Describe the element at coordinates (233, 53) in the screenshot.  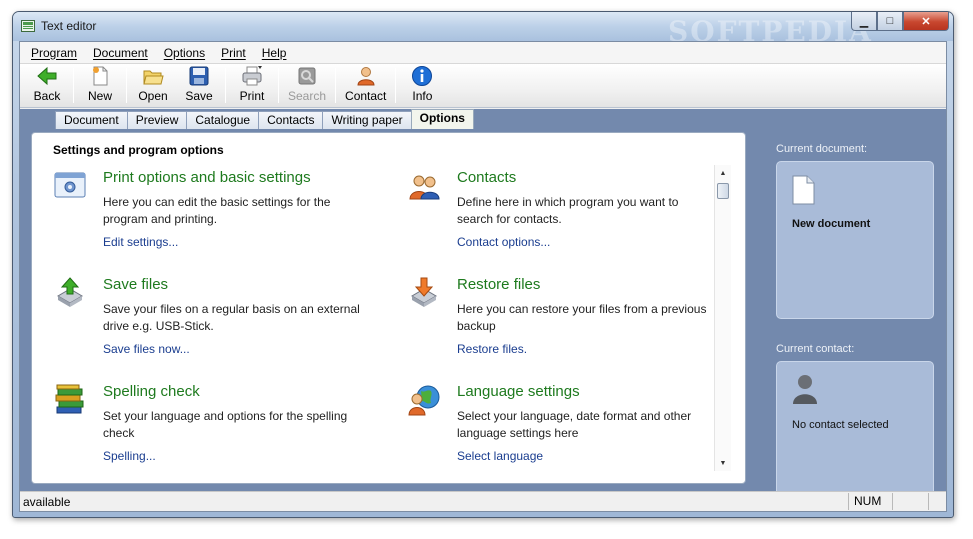
I see `menu-print: Print` at that location.